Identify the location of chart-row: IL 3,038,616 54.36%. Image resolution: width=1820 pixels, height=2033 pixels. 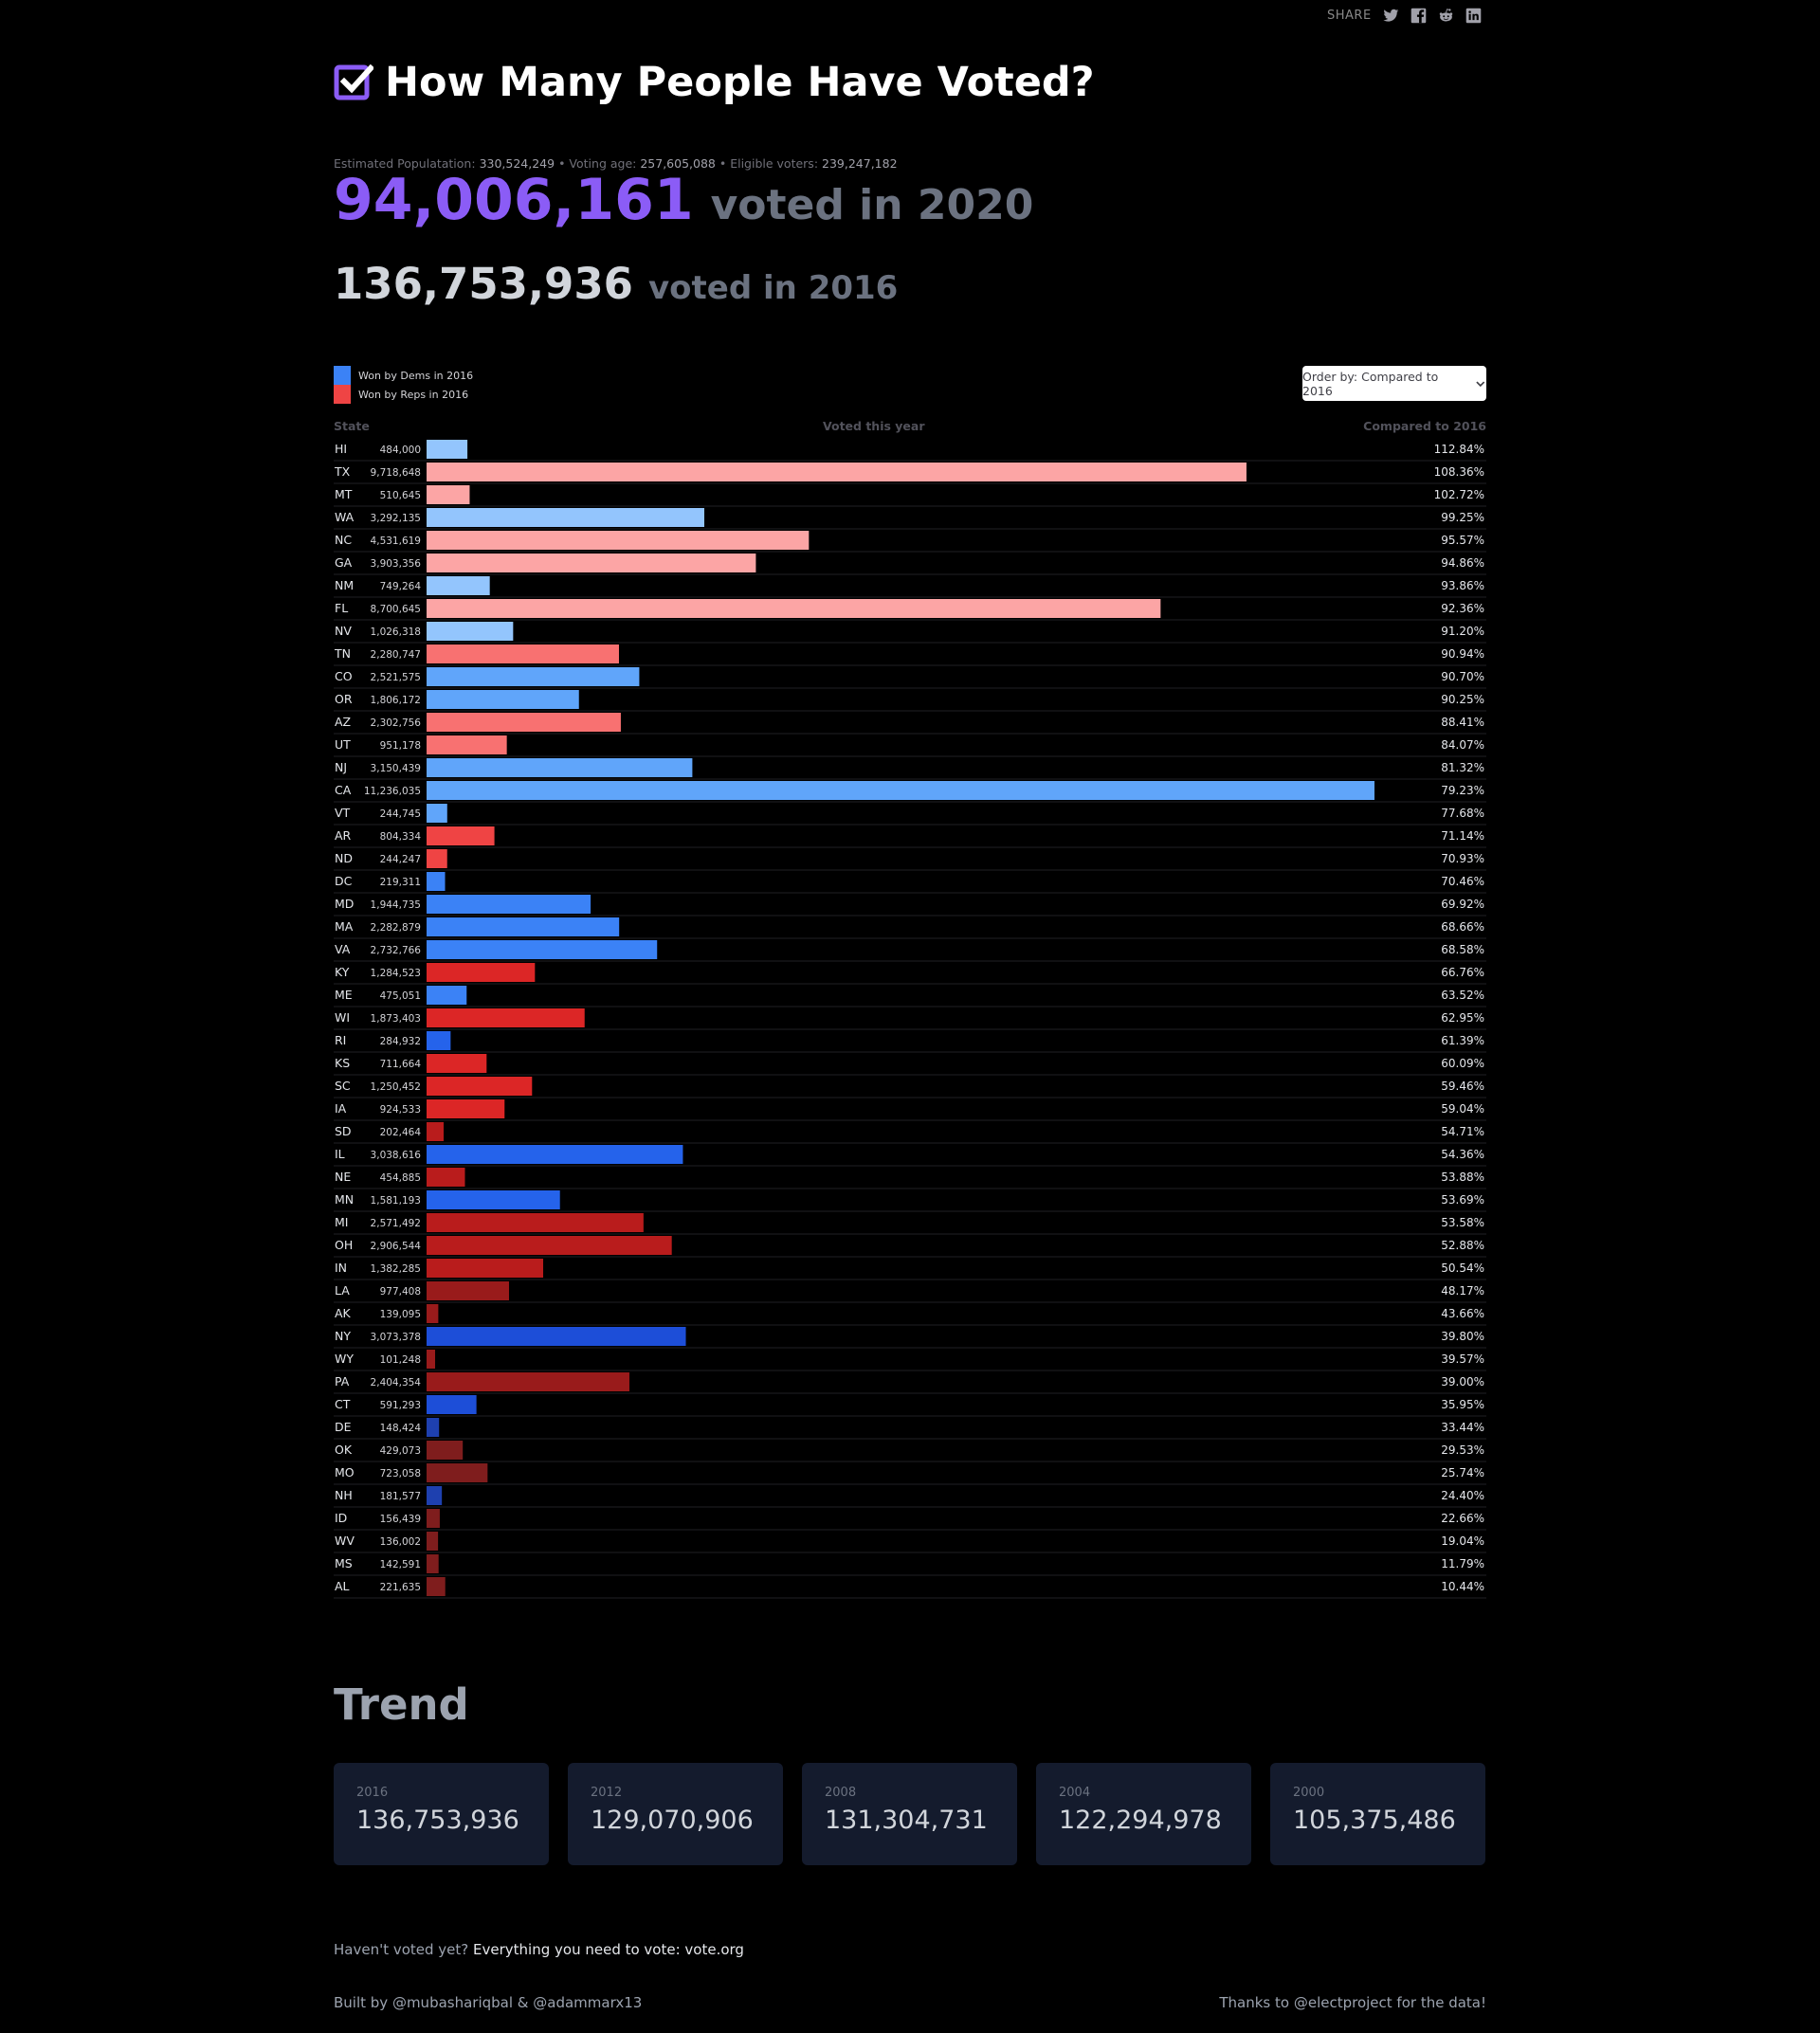
(910, 1156).